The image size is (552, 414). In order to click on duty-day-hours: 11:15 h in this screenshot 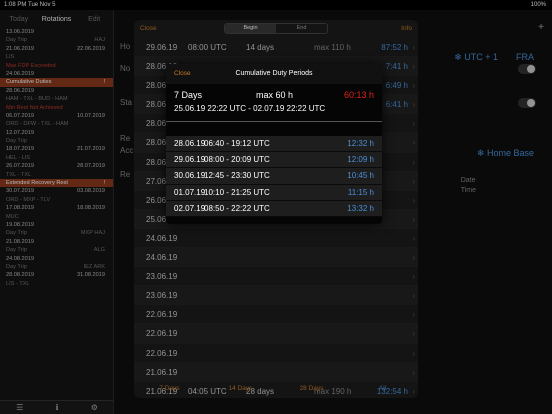, I will do `click(360, 192)`.